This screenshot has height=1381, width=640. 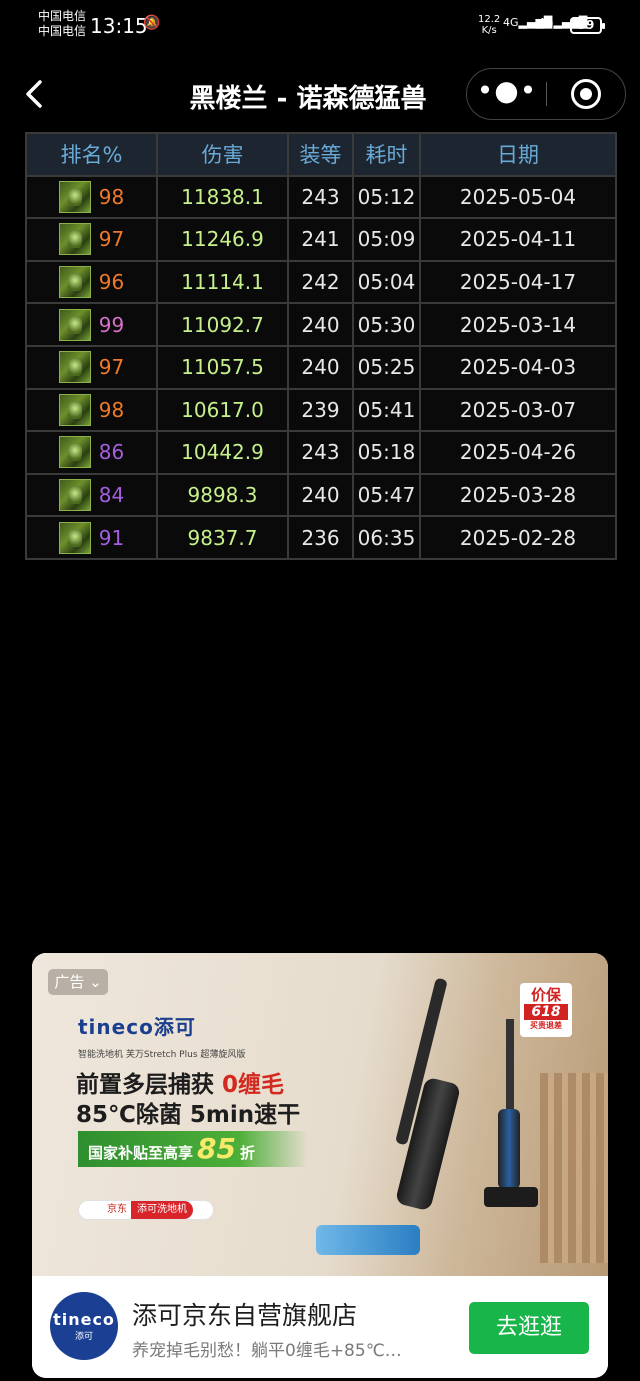 What do you see at coordinates (111, 537) in the screenshot?
I see `rank-percent: 91` at bounding box center [111, 537].